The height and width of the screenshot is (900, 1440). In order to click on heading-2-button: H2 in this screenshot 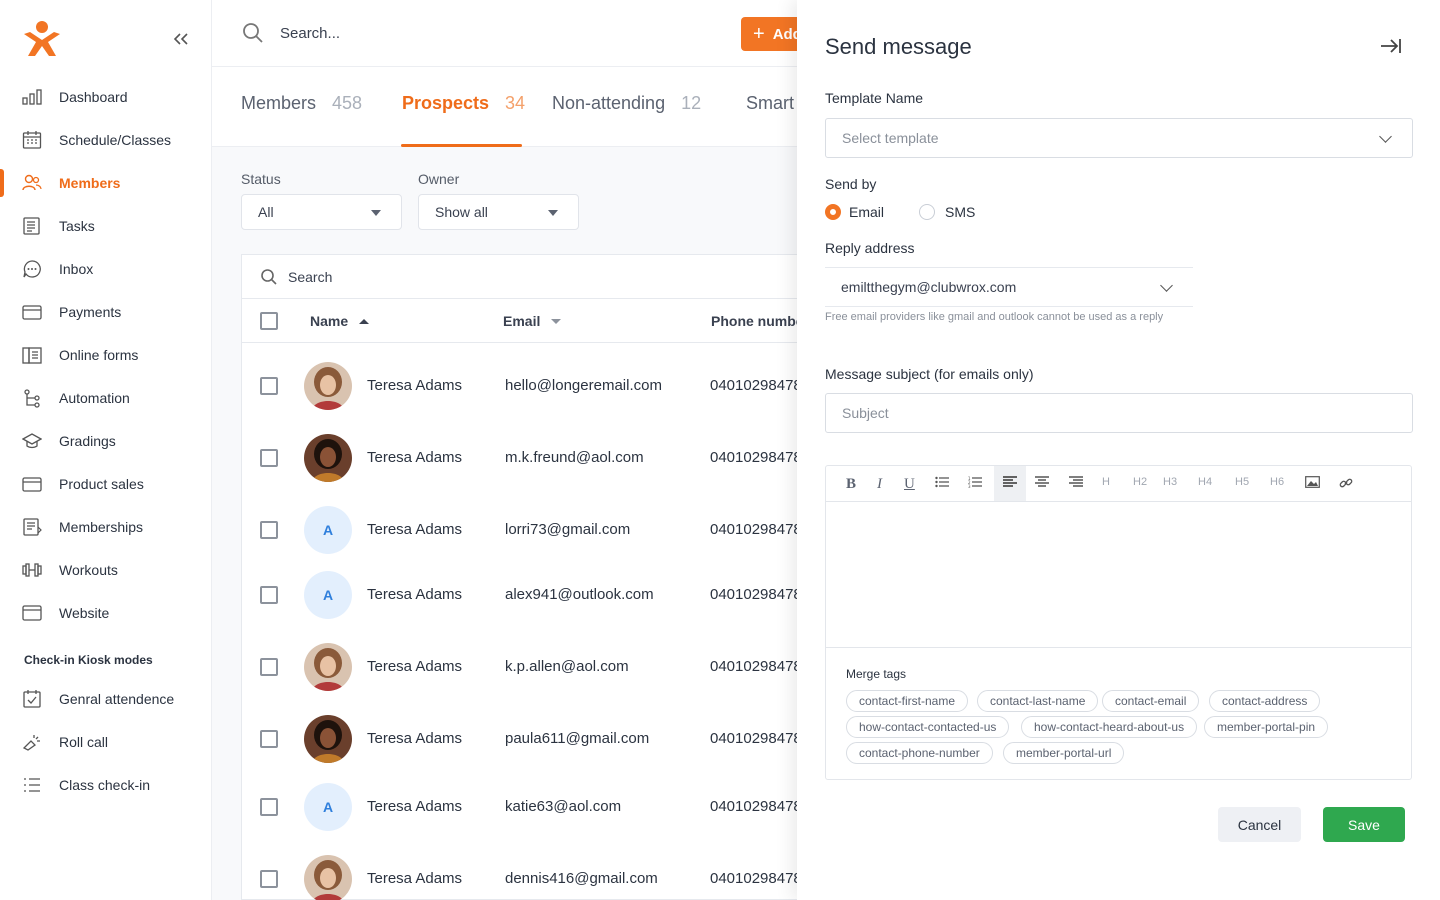, I will do `click(1140, 482)`.